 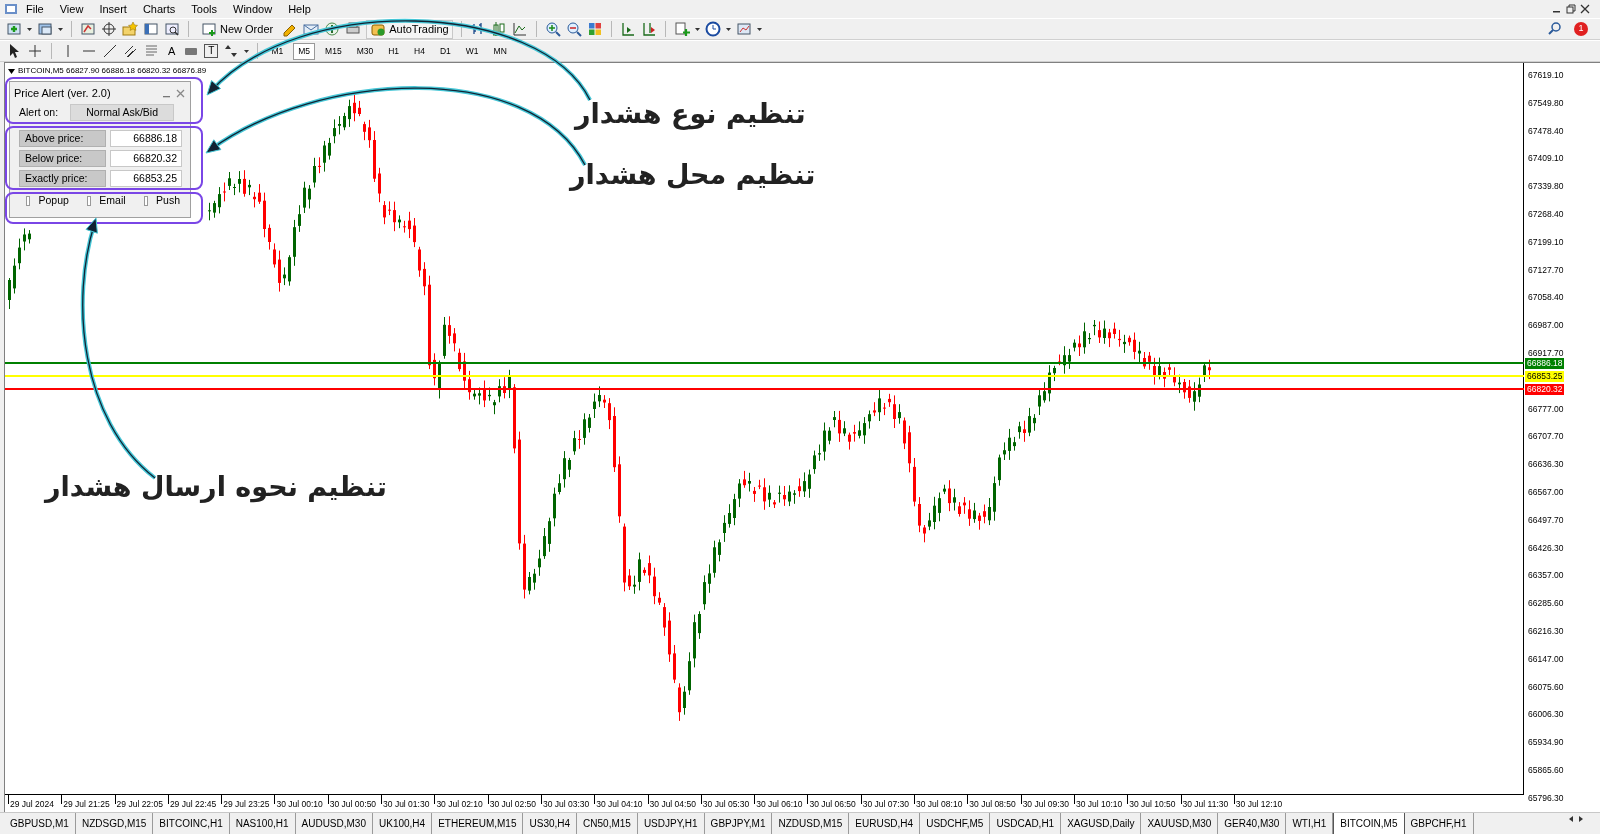 I want to click on timeframe-button: H1, so click(x=394, y=51).